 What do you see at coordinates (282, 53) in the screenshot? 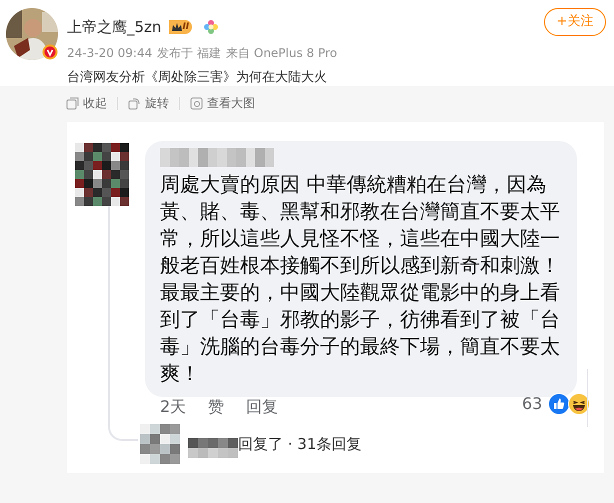
I see `post-source: 来自 OnePlus 8 Pro` at bounding box center [282, 53].